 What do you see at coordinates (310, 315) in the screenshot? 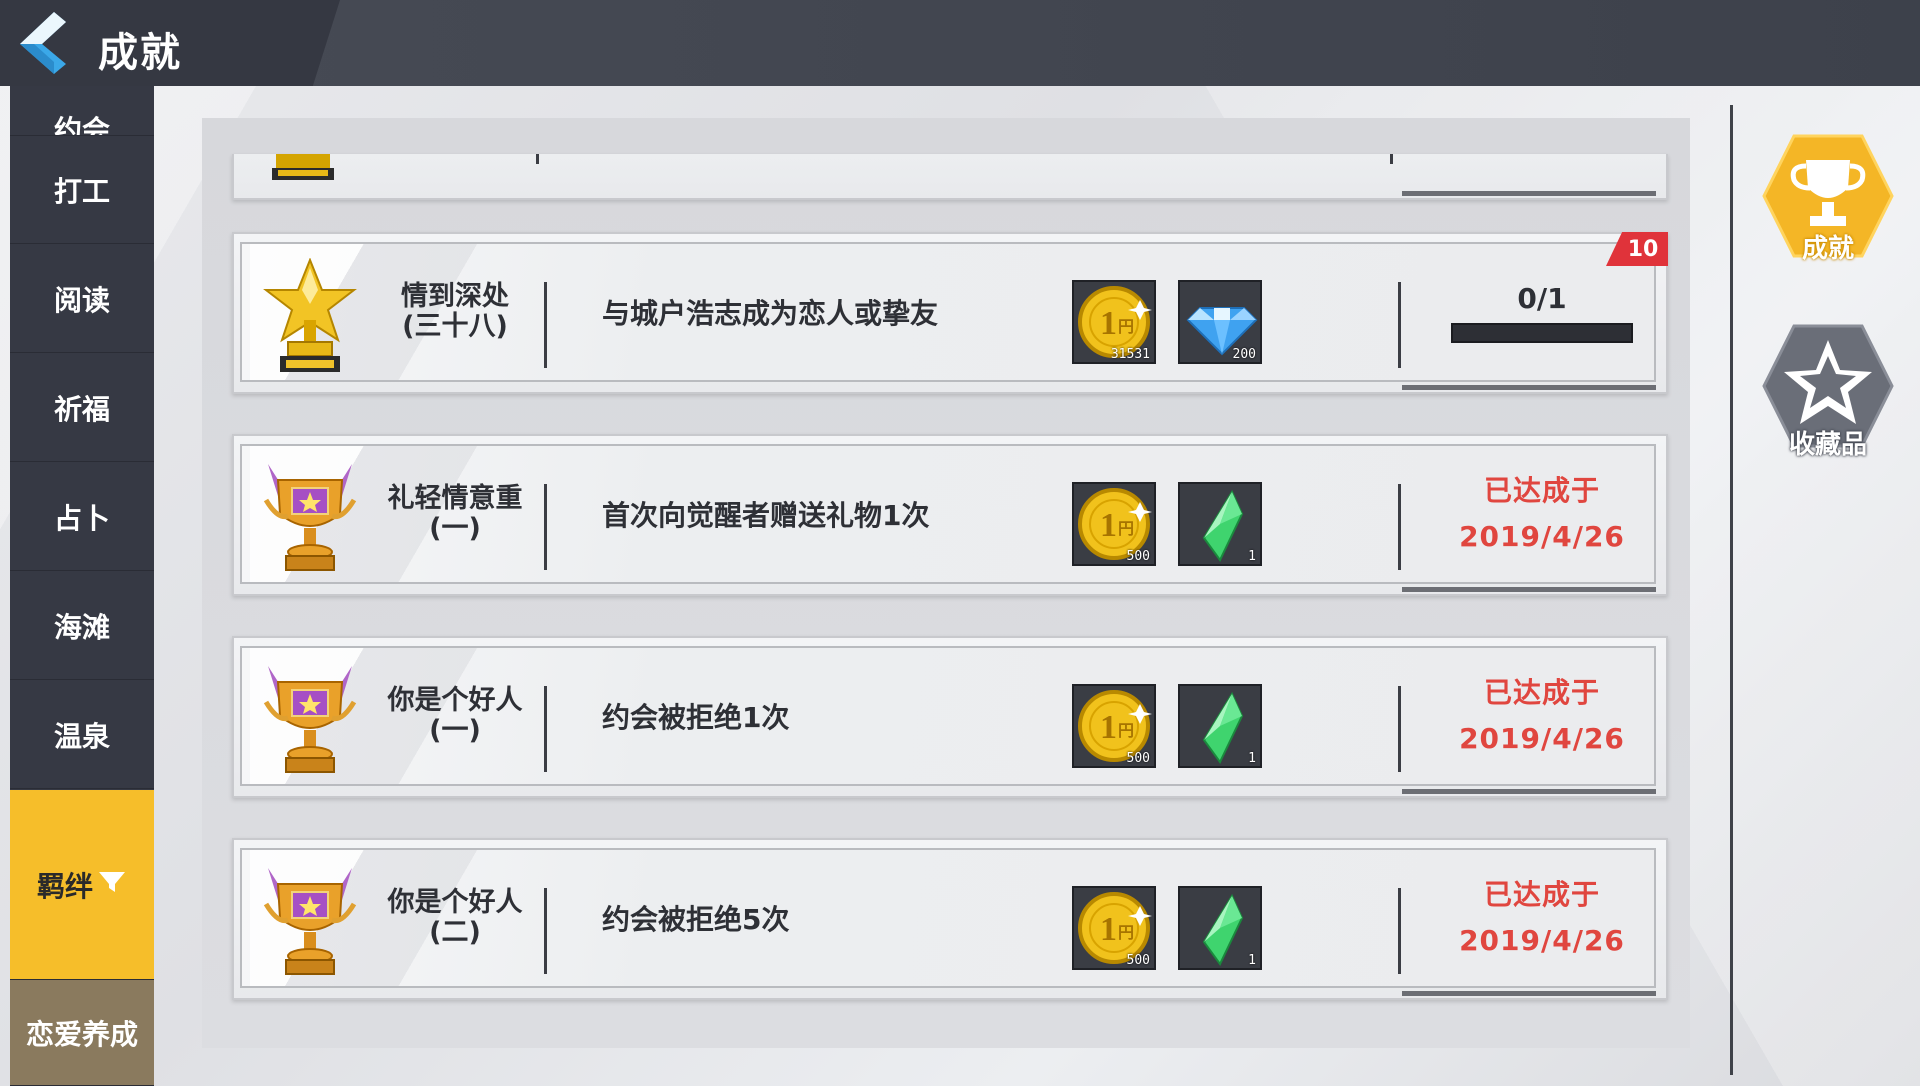
I see `gold-star-trophy-icon` at bounding box center [310, 315].